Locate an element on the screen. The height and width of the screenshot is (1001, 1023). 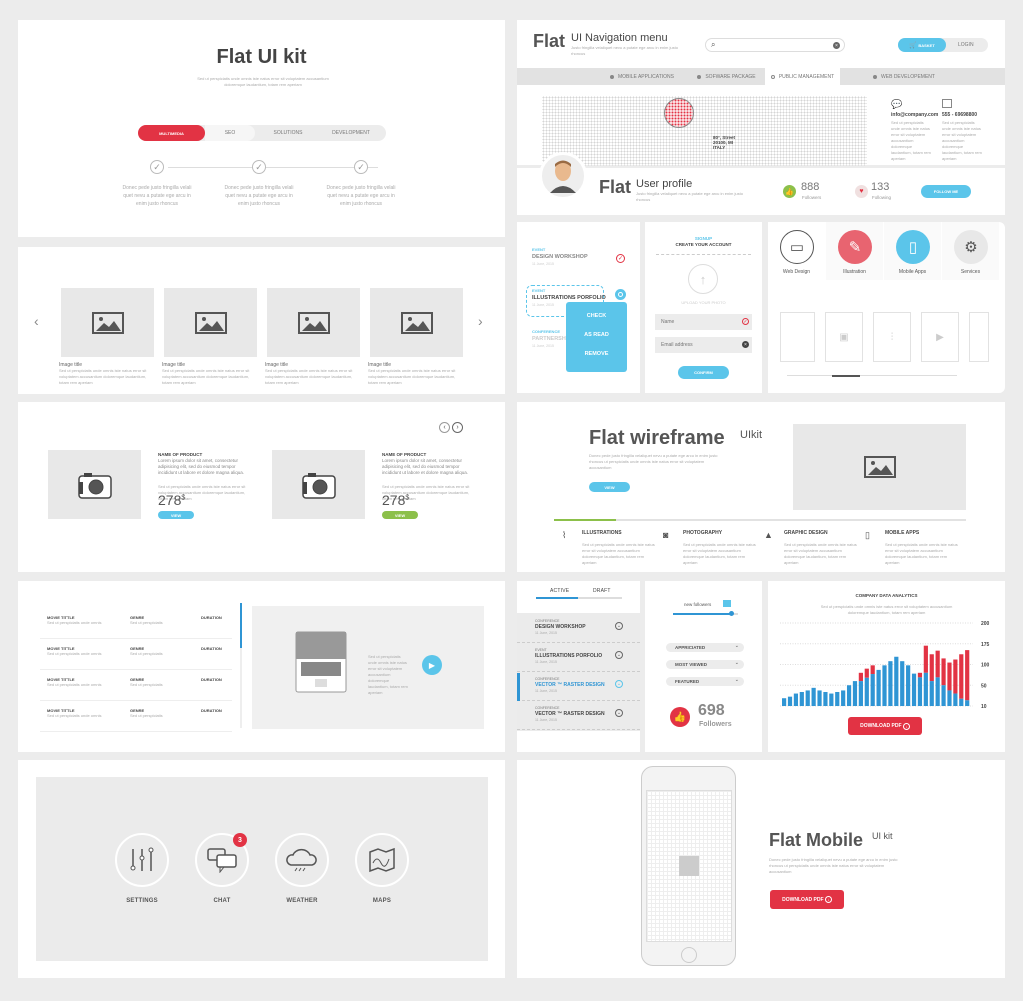
nav-item: PUBLIC MANAGEMENT is located at coordinates (802, 76).